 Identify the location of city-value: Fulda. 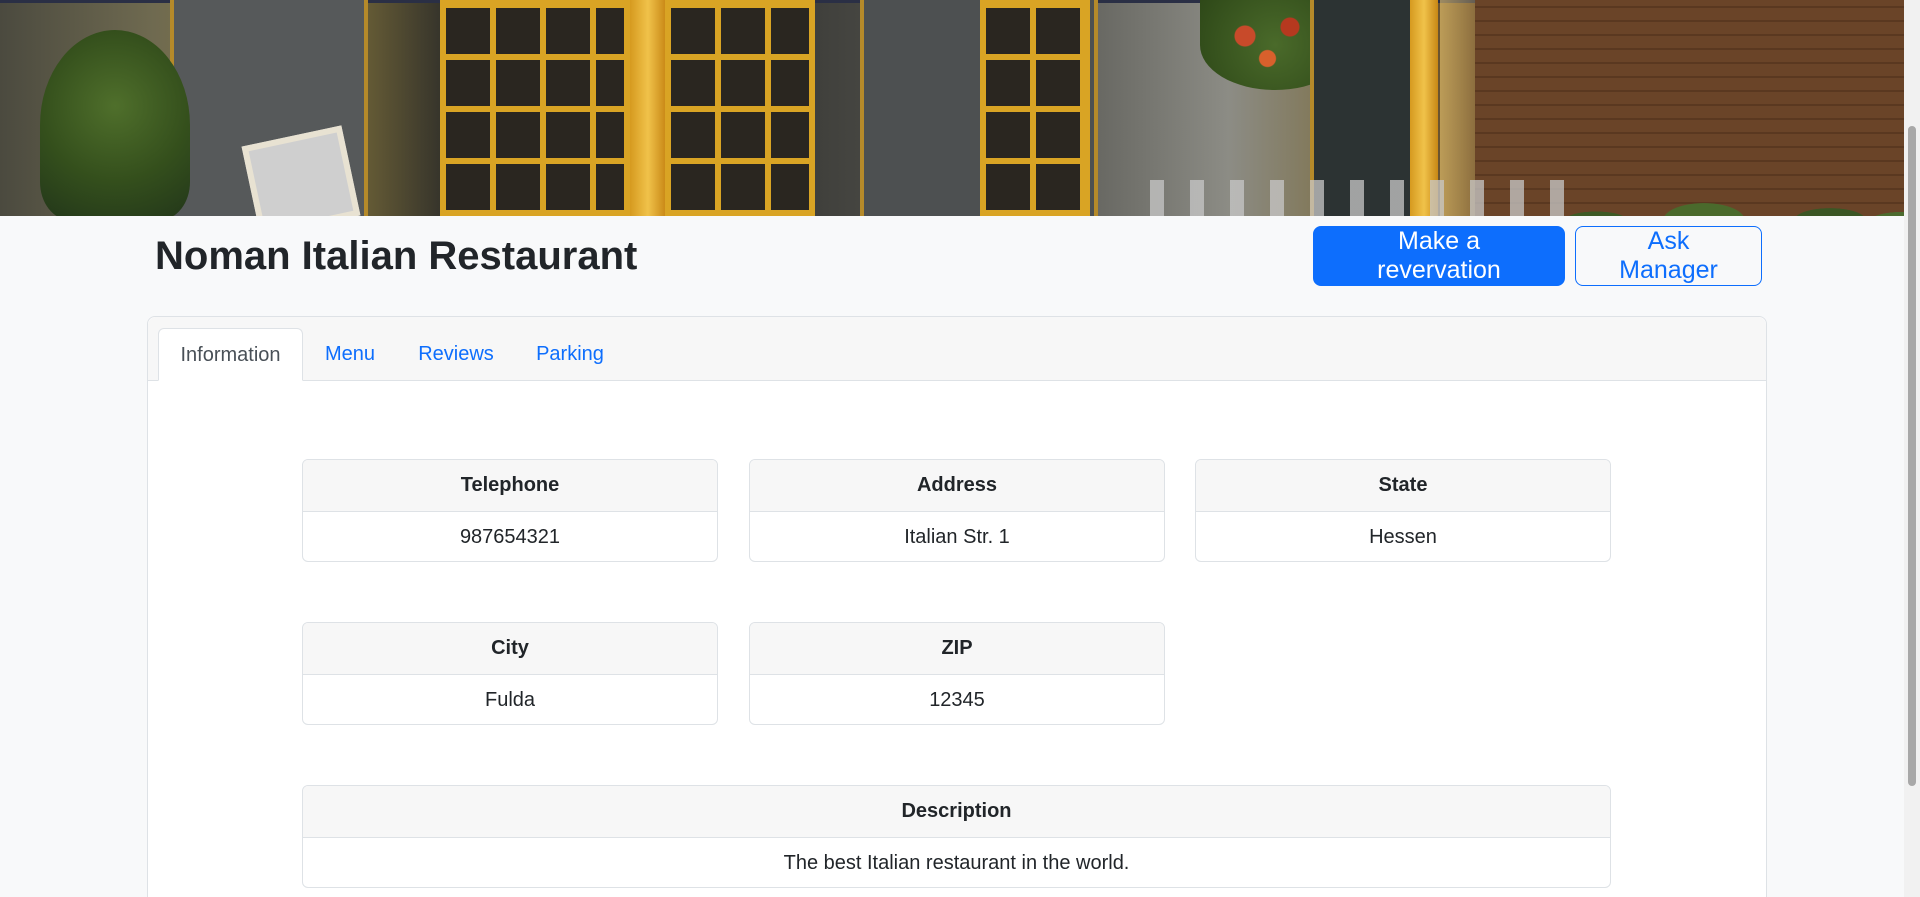
(510, 700).